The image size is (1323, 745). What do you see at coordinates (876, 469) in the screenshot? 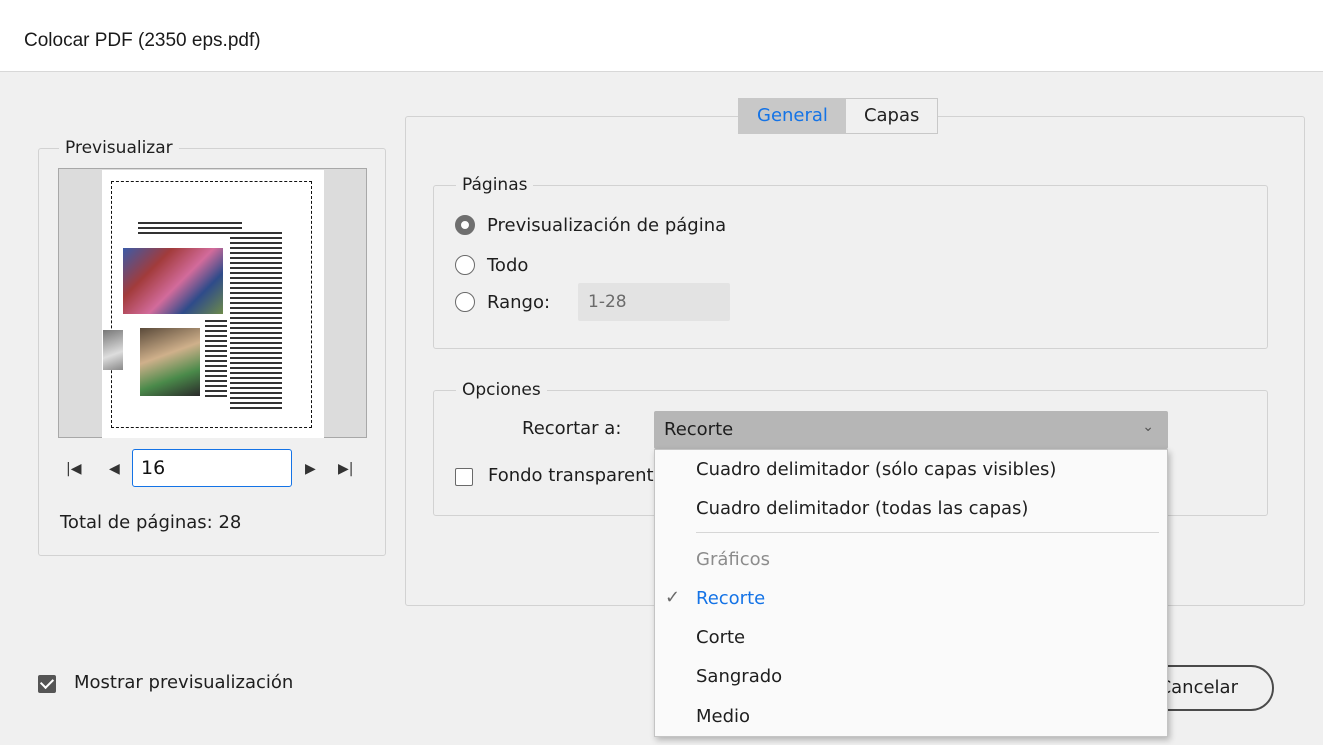
I see `dropdown-item: Cuadro delimitador (sólo capas visibles)` at bounding box center [876, 469].